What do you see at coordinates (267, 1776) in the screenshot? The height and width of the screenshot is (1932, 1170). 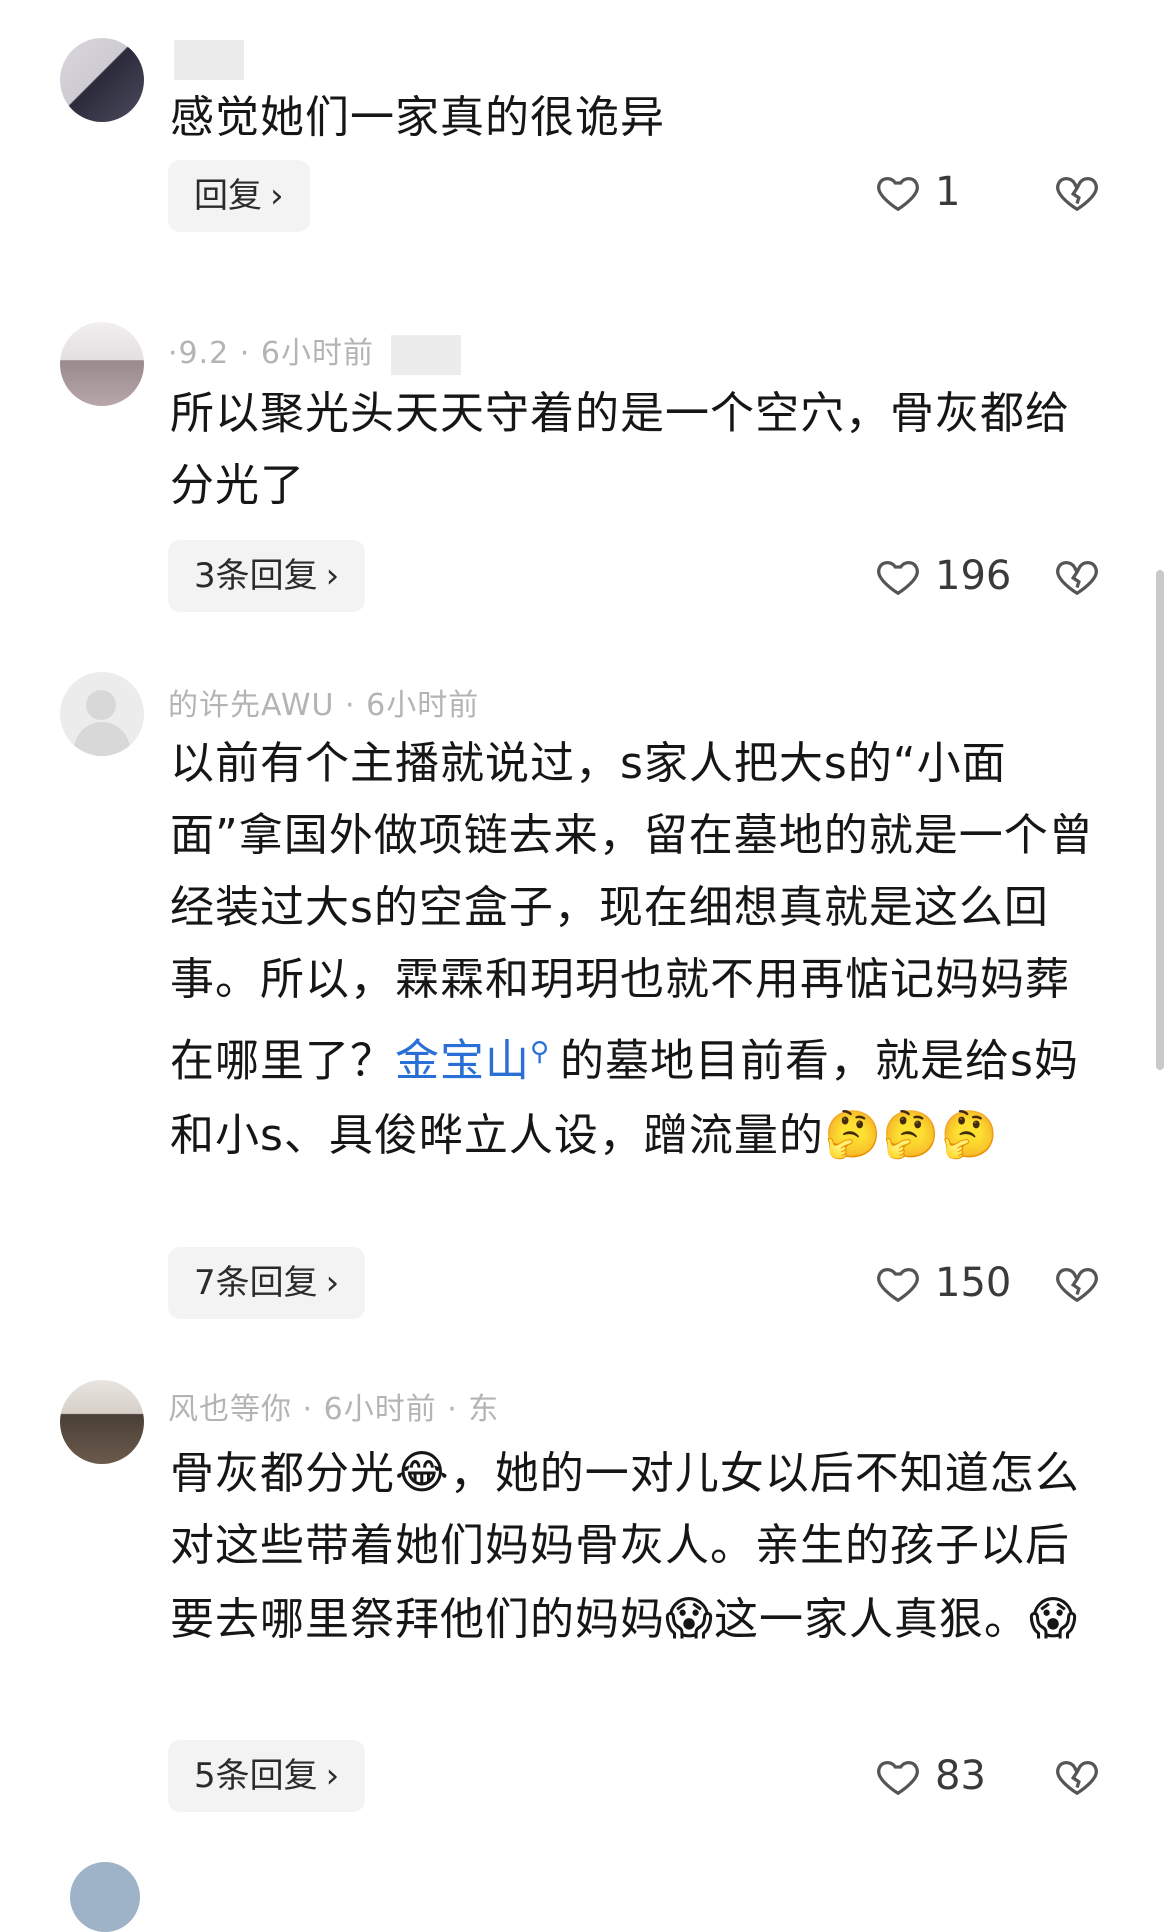 I see `view-replies-button: 5条回复 ›` at bounding box center [267, 1776].